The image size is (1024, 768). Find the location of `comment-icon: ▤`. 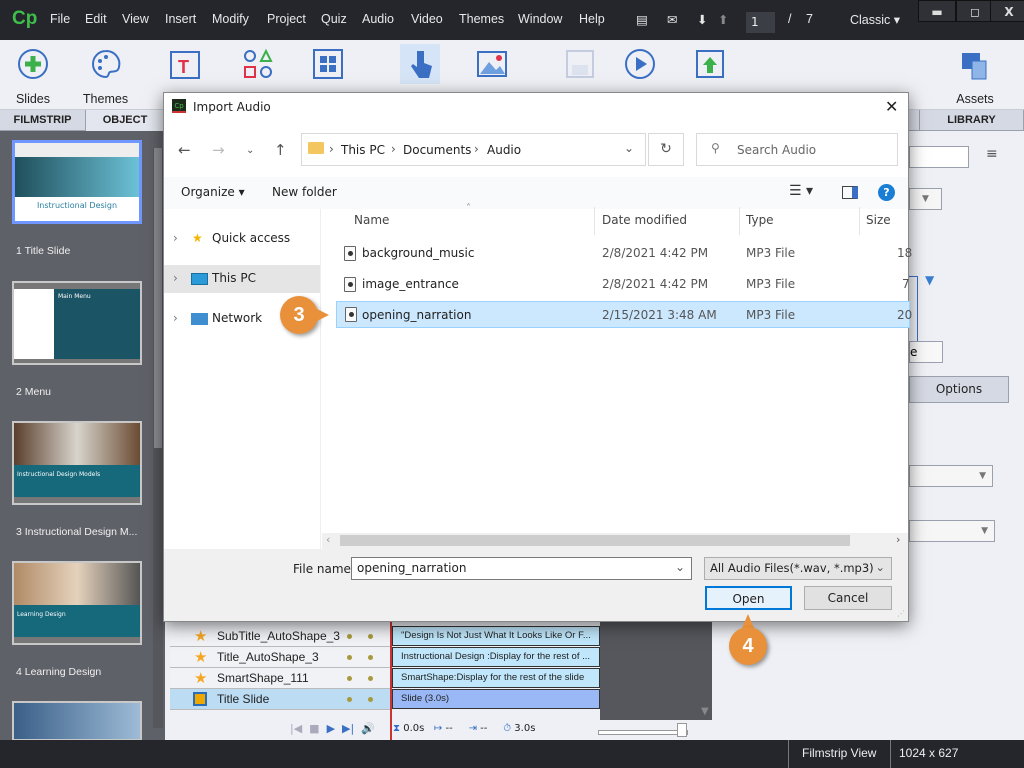

comment-icon: ▤ is located at coordinates (642, 19).